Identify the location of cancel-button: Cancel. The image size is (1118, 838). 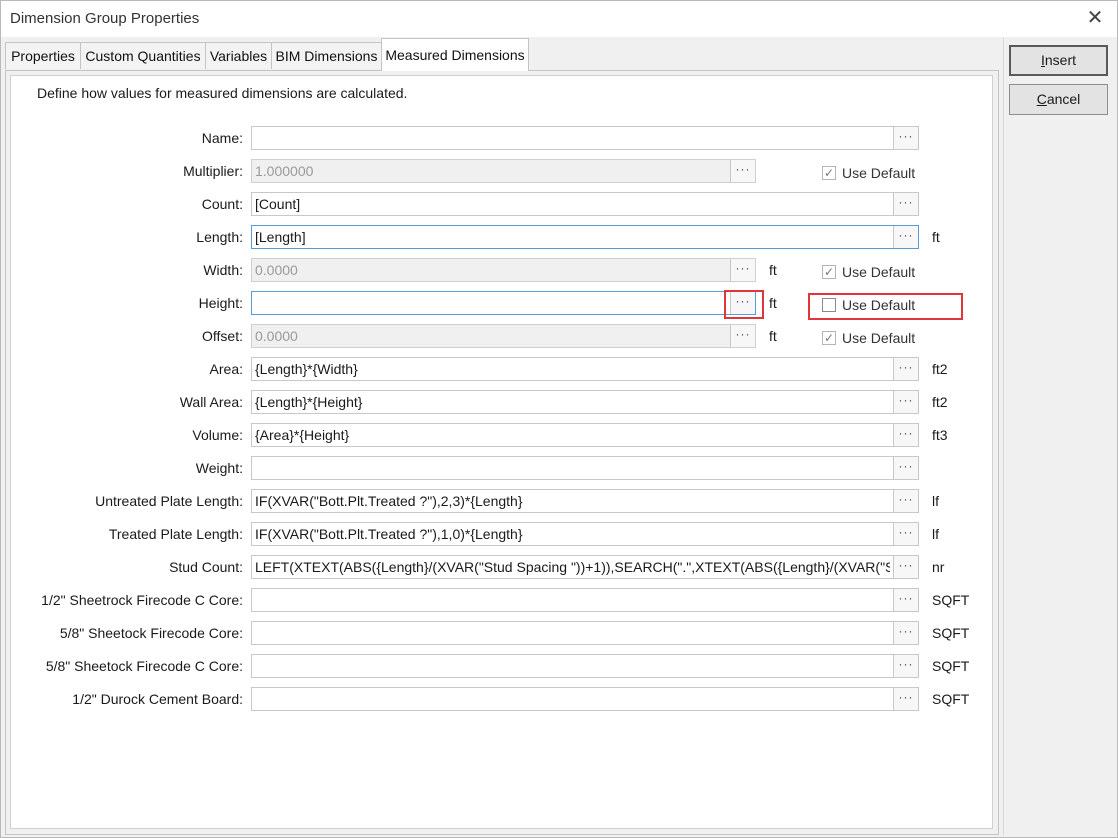
(1058, 99).